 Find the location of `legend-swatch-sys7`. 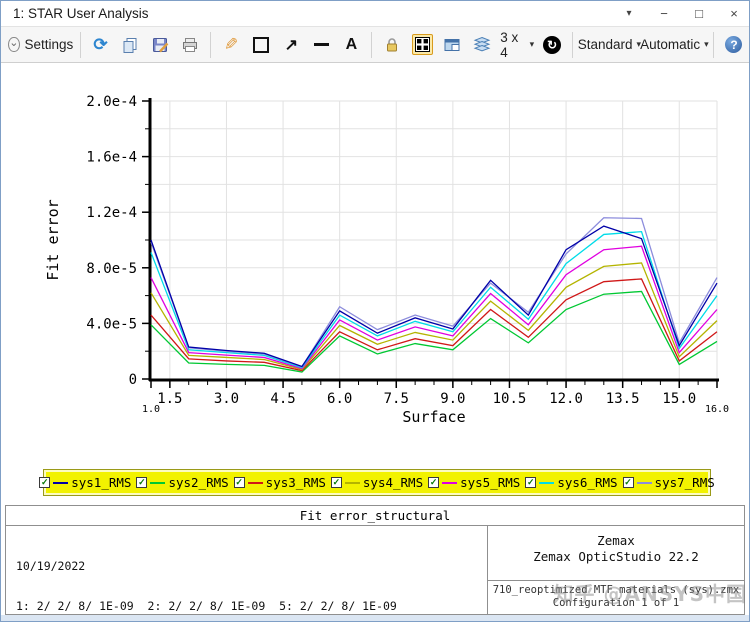

legend-swatch-sys7 is located at coordinates (644, 482).